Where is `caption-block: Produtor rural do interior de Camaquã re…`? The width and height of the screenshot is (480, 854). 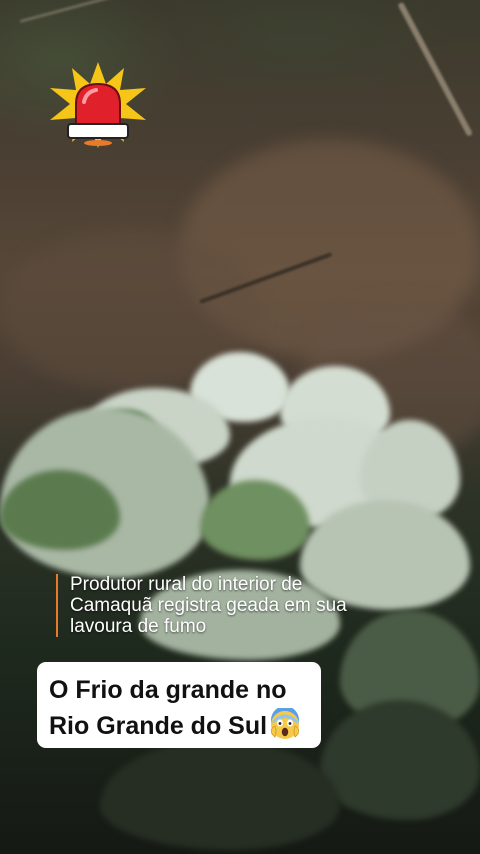 caption-block: Produtor rural do interior de Camaquã re… is located at coordinates (253, 605).